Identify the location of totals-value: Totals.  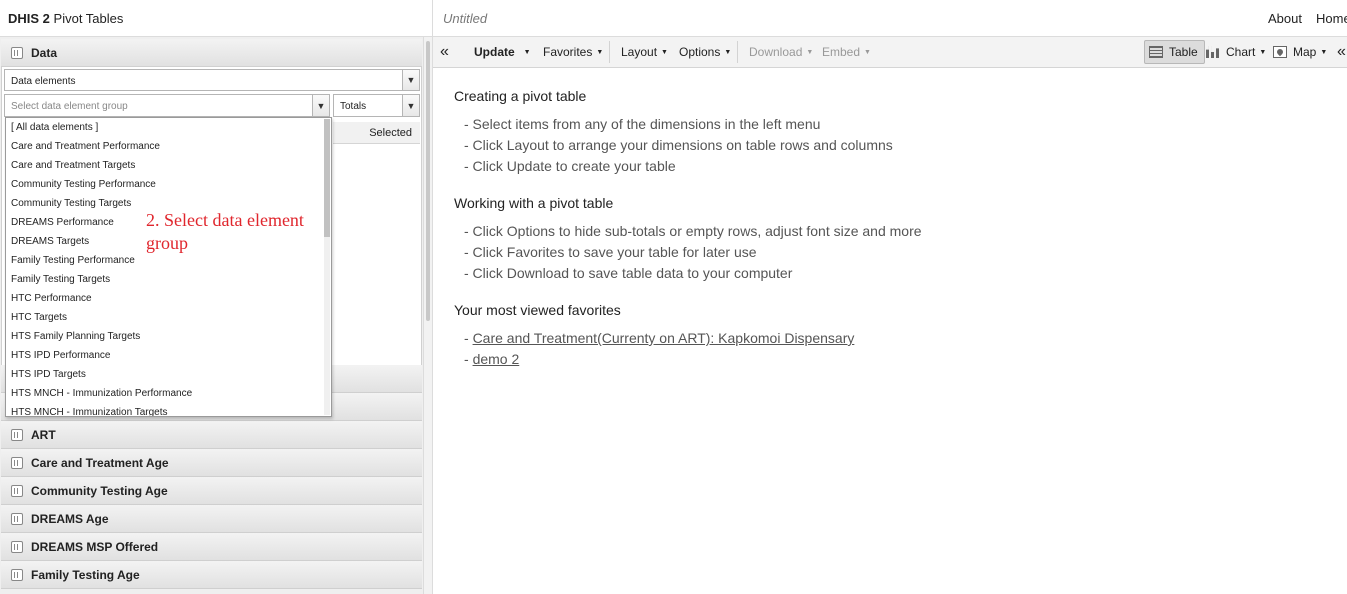
(353, 106).